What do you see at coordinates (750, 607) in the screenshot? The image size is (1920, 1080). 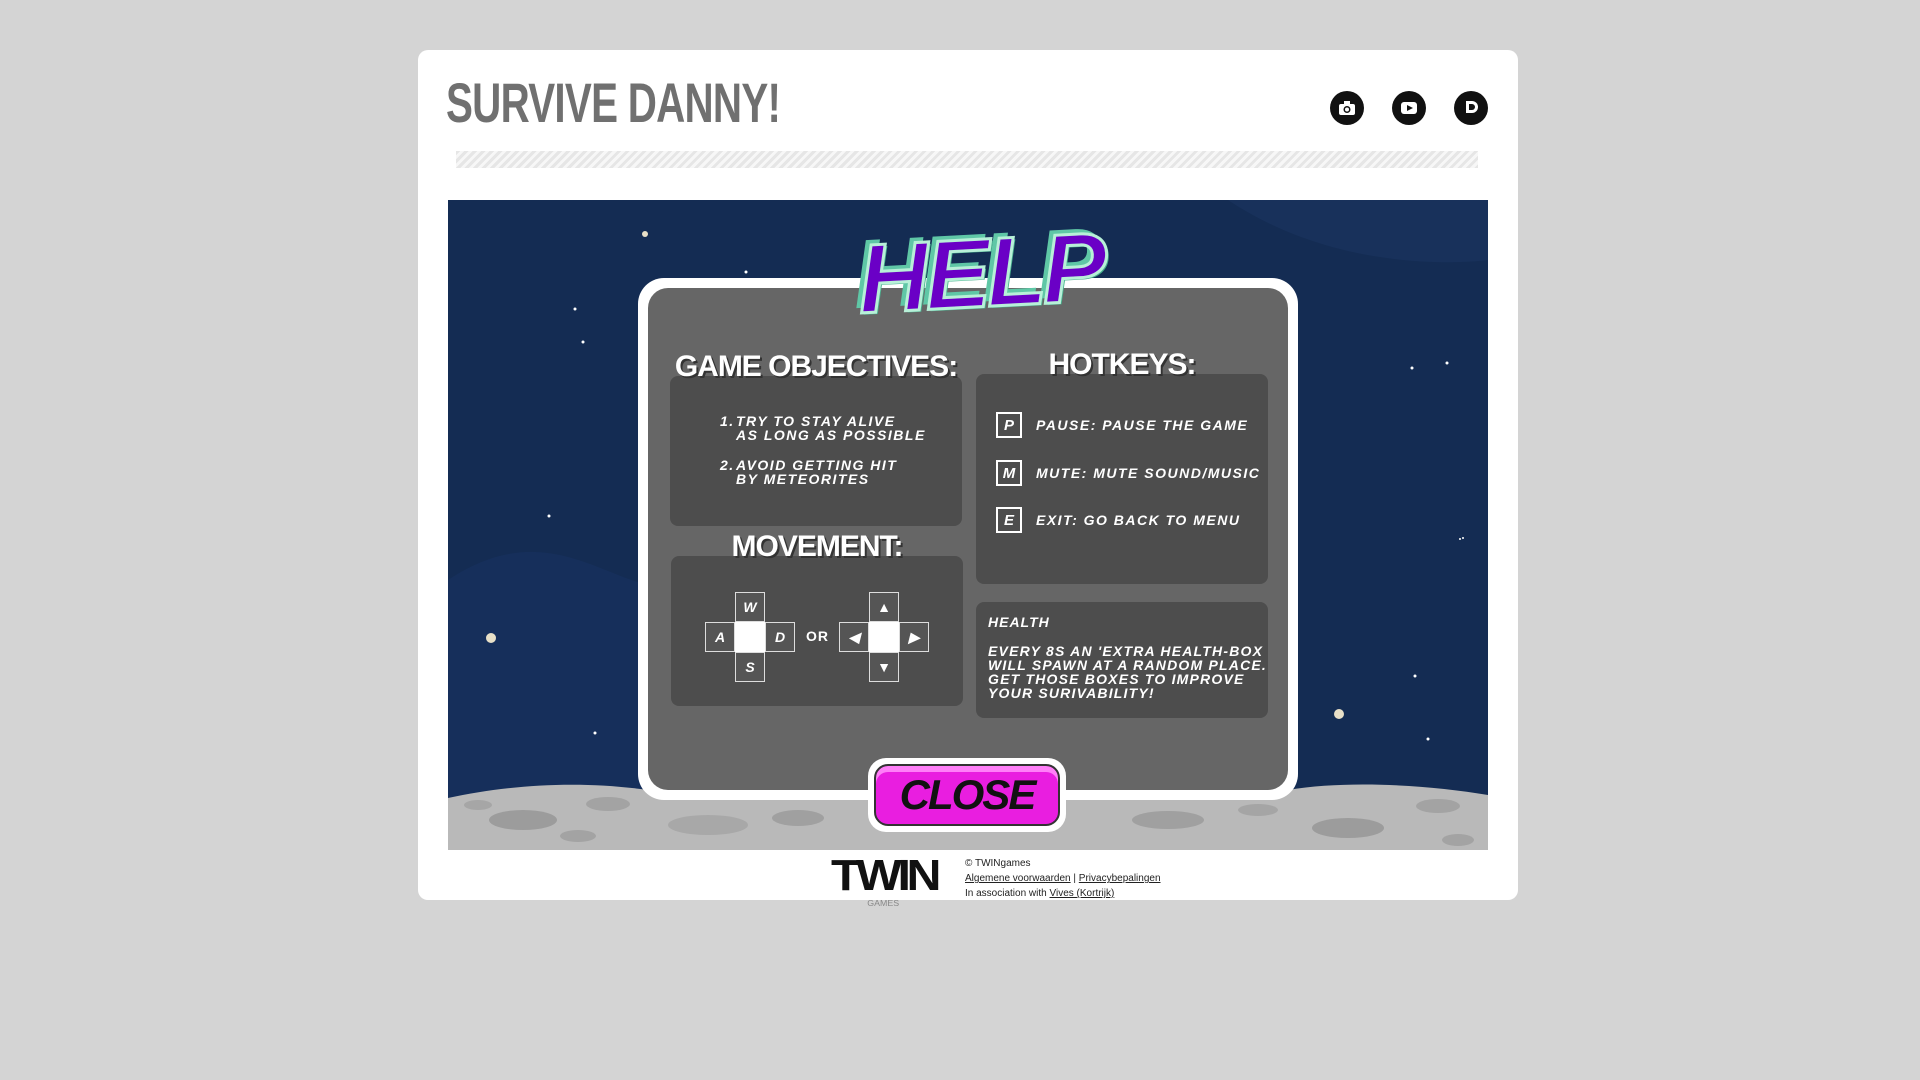 I see `key-w: W` at bounding box center [750, 607].